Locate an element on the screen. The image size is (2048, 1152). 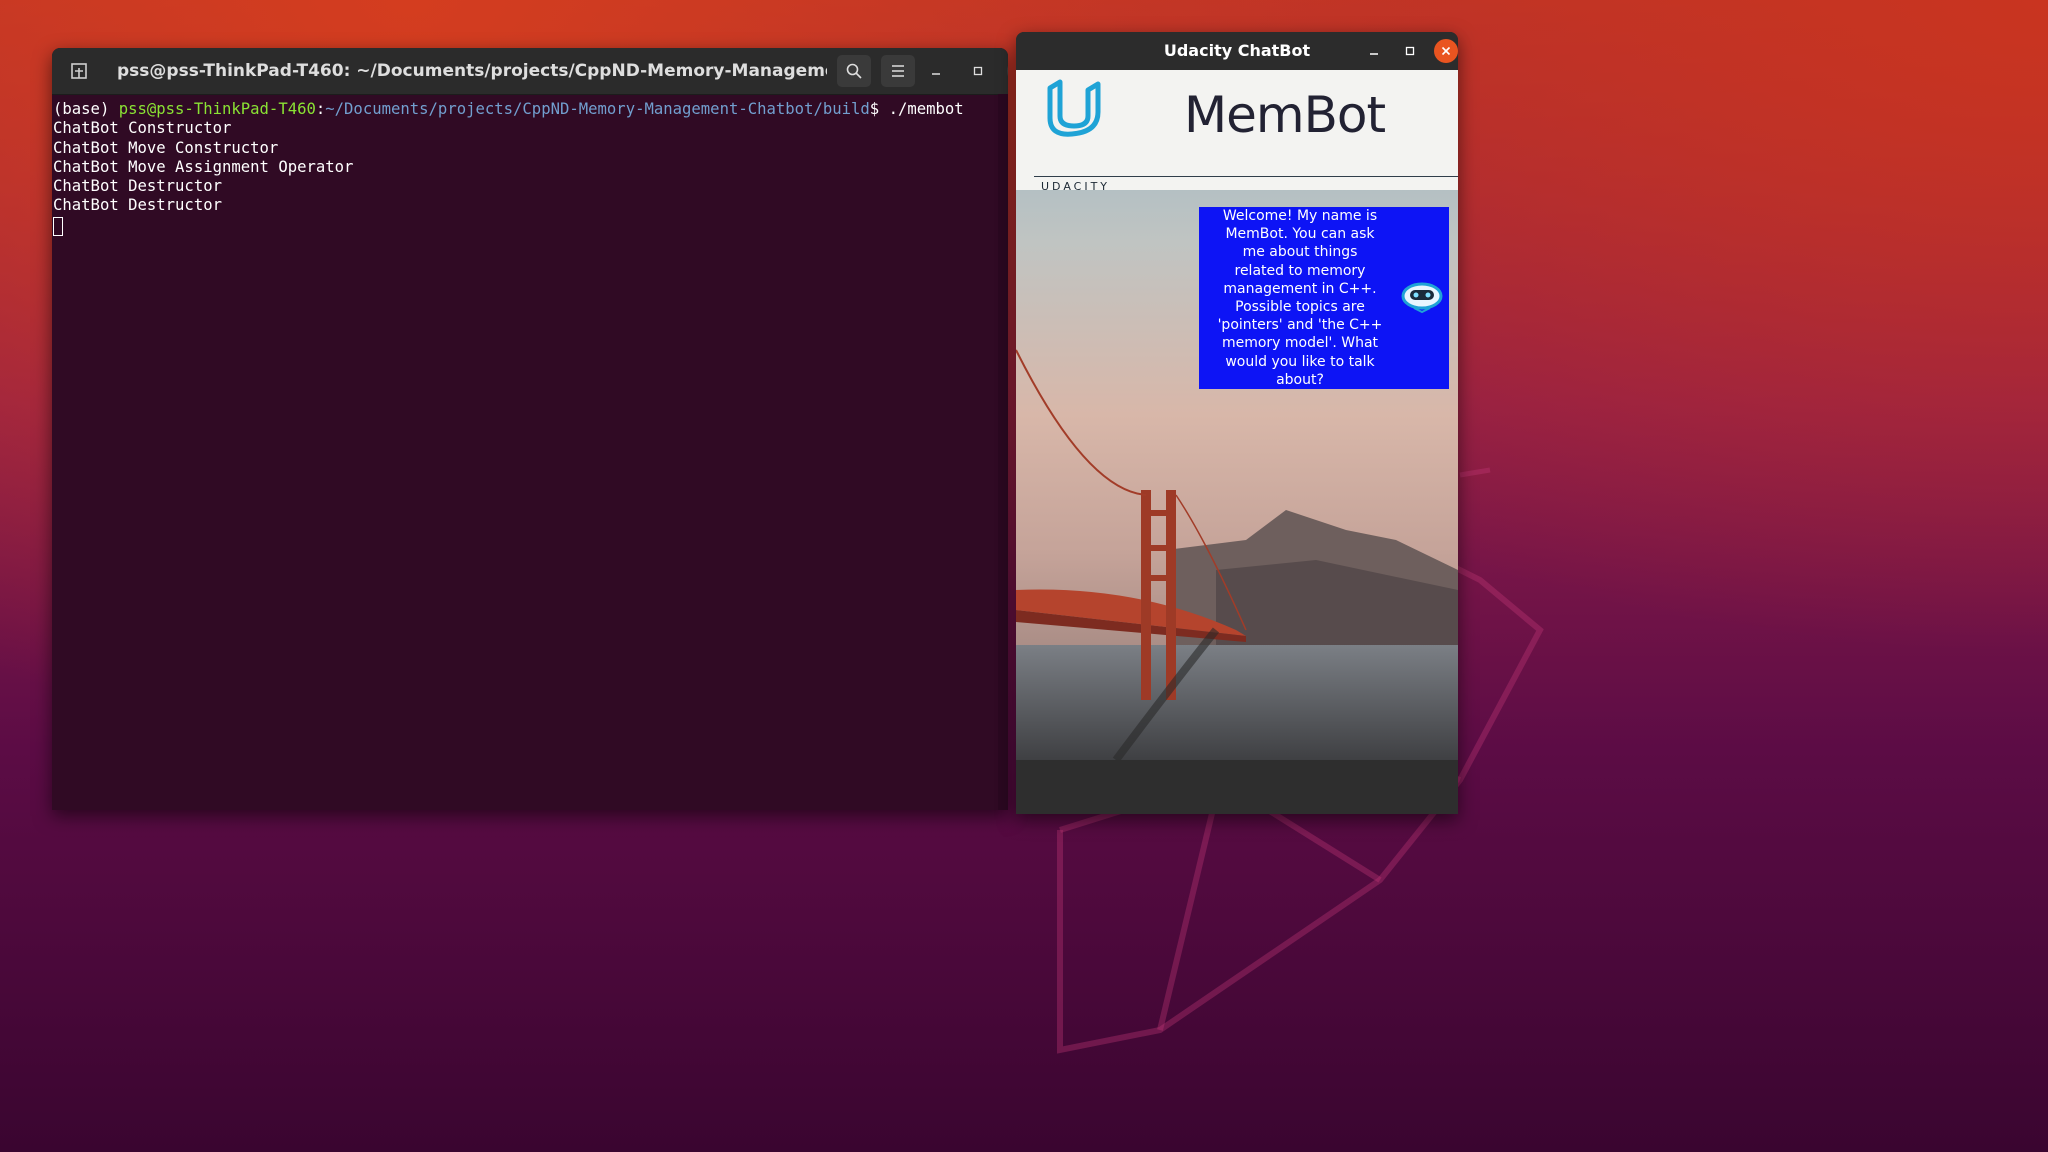
udacity-logo-label: UDACITY is located at coordinates (1076, 186).